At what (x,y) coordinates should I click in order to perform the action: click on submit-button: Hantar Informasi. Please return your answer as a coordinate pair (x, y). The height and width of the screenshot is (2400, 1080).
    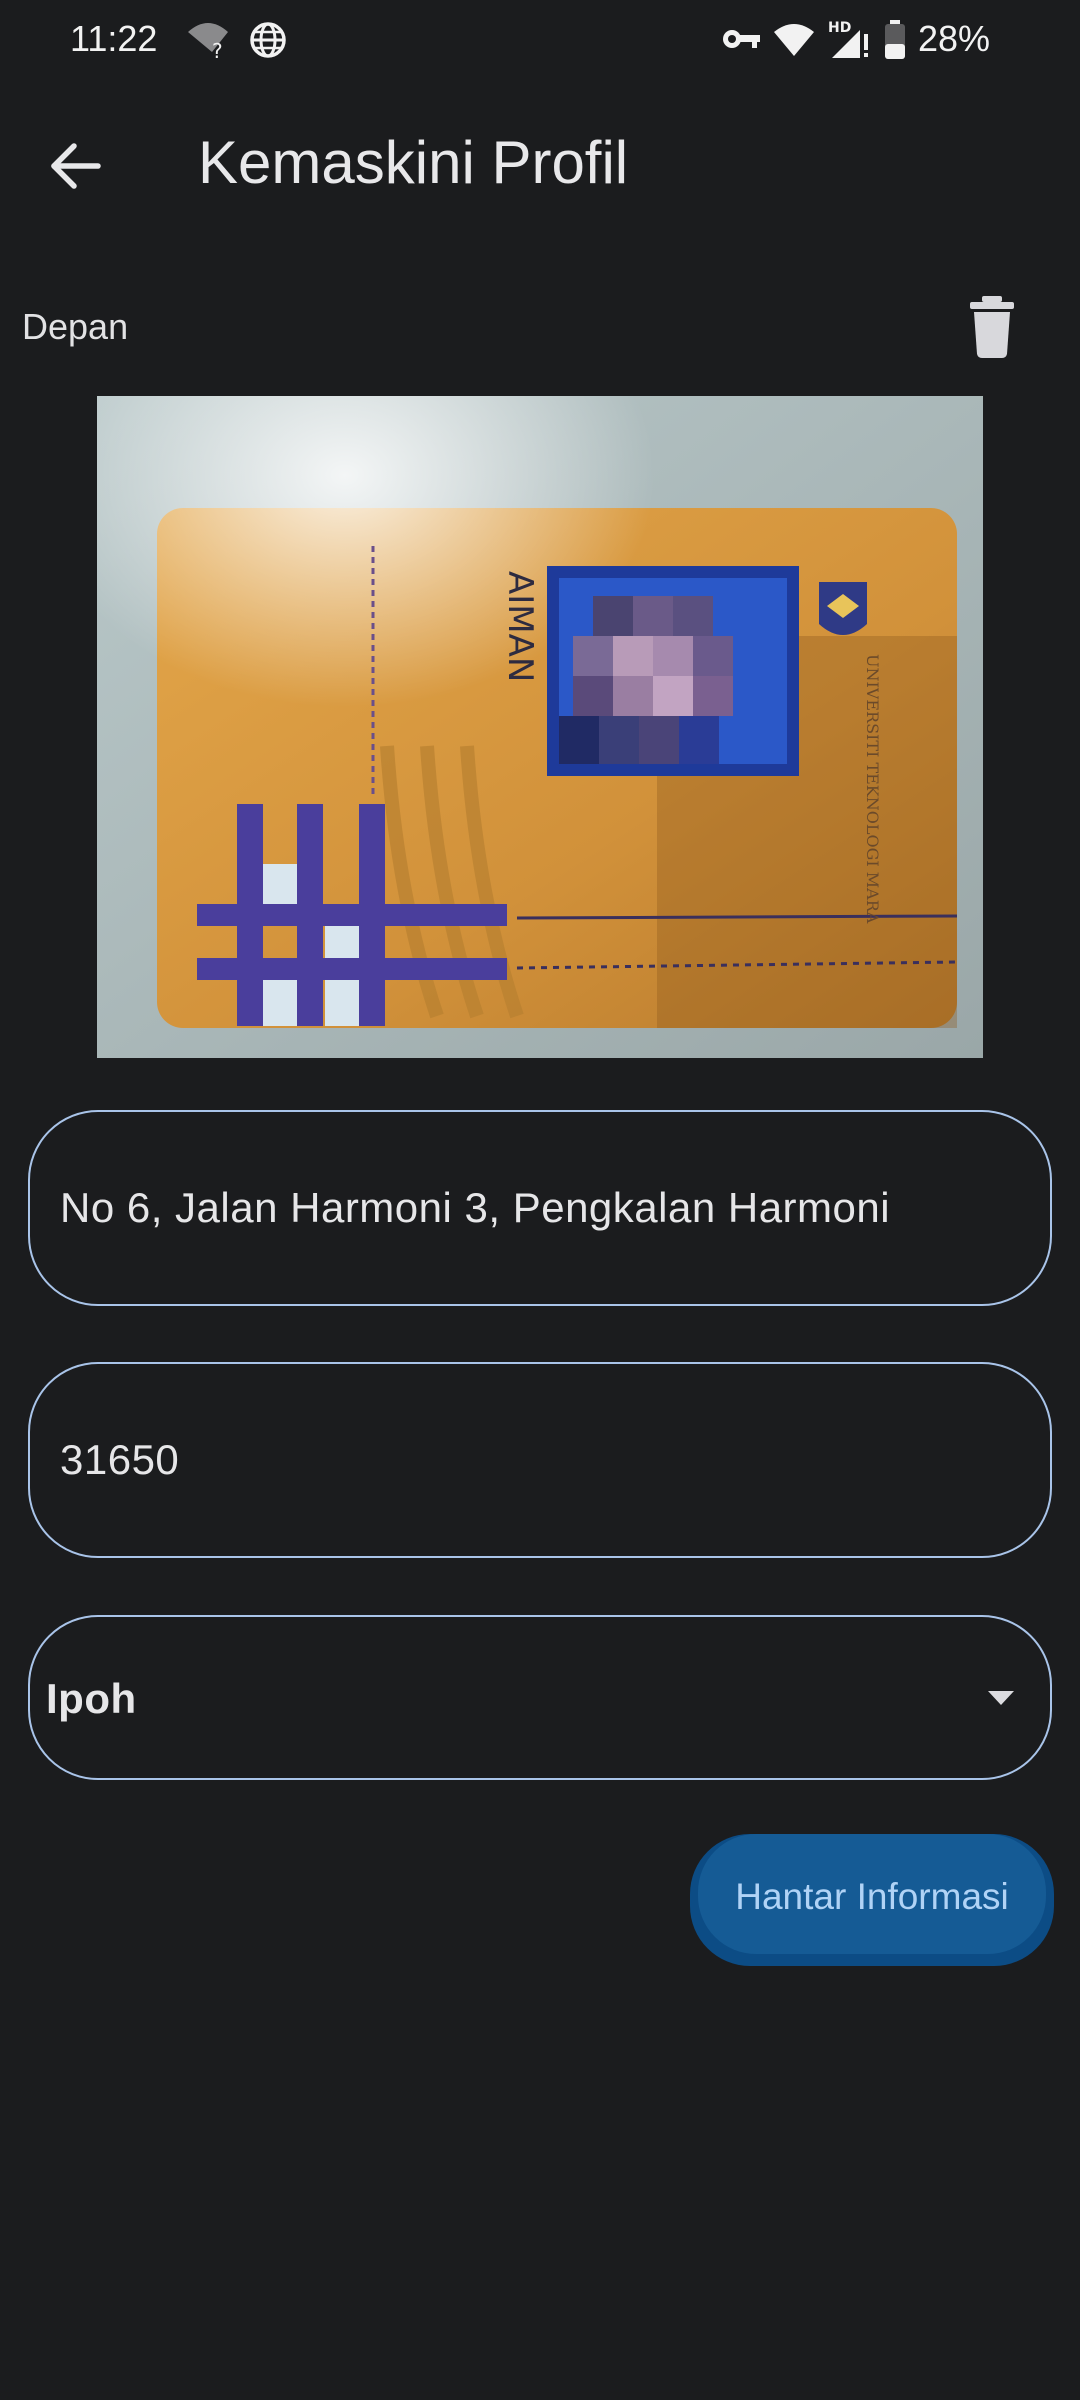
    Looking at the image, I should click on (872, 1900).